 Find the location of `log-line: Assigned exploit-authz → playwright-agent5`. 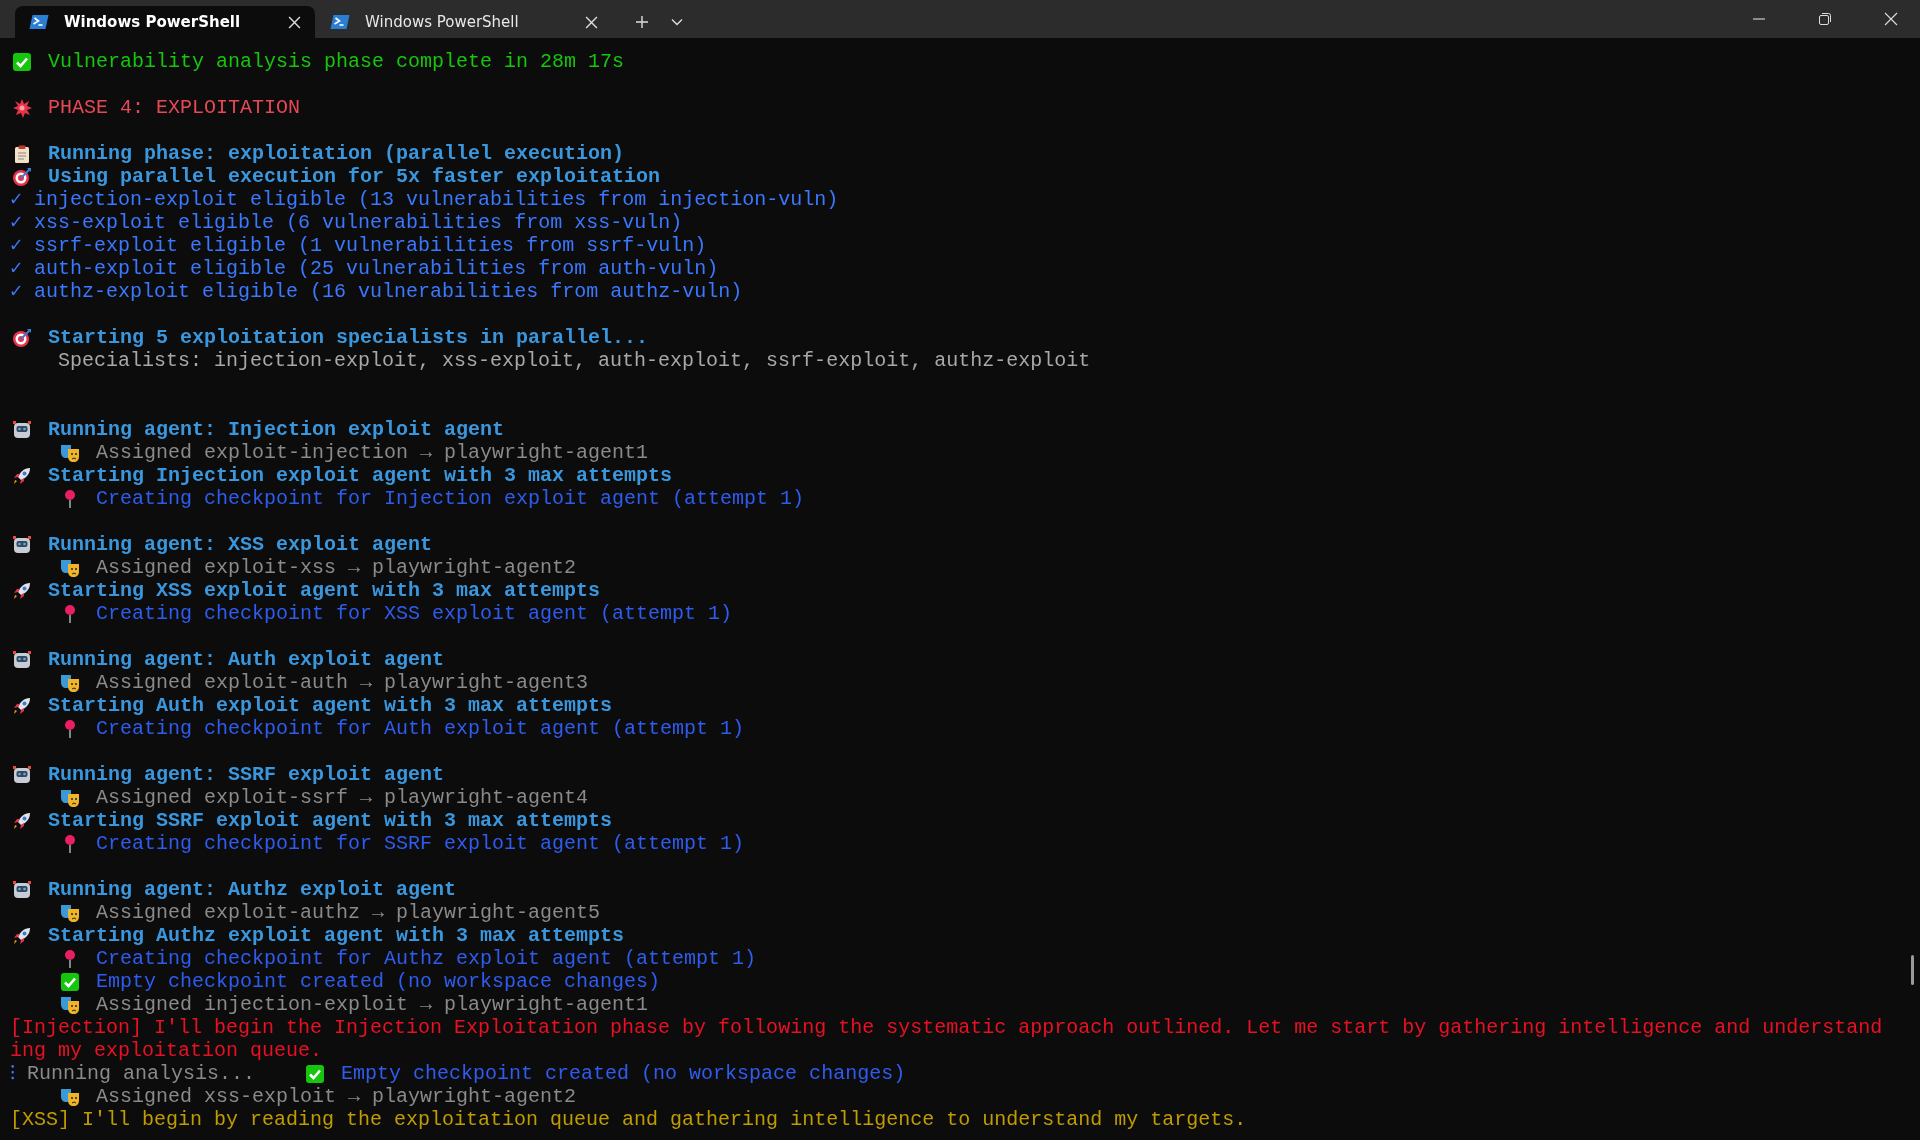

log-line: Assigned exploit-authz → playwright-agent5 is located at coordinates (348, 912).